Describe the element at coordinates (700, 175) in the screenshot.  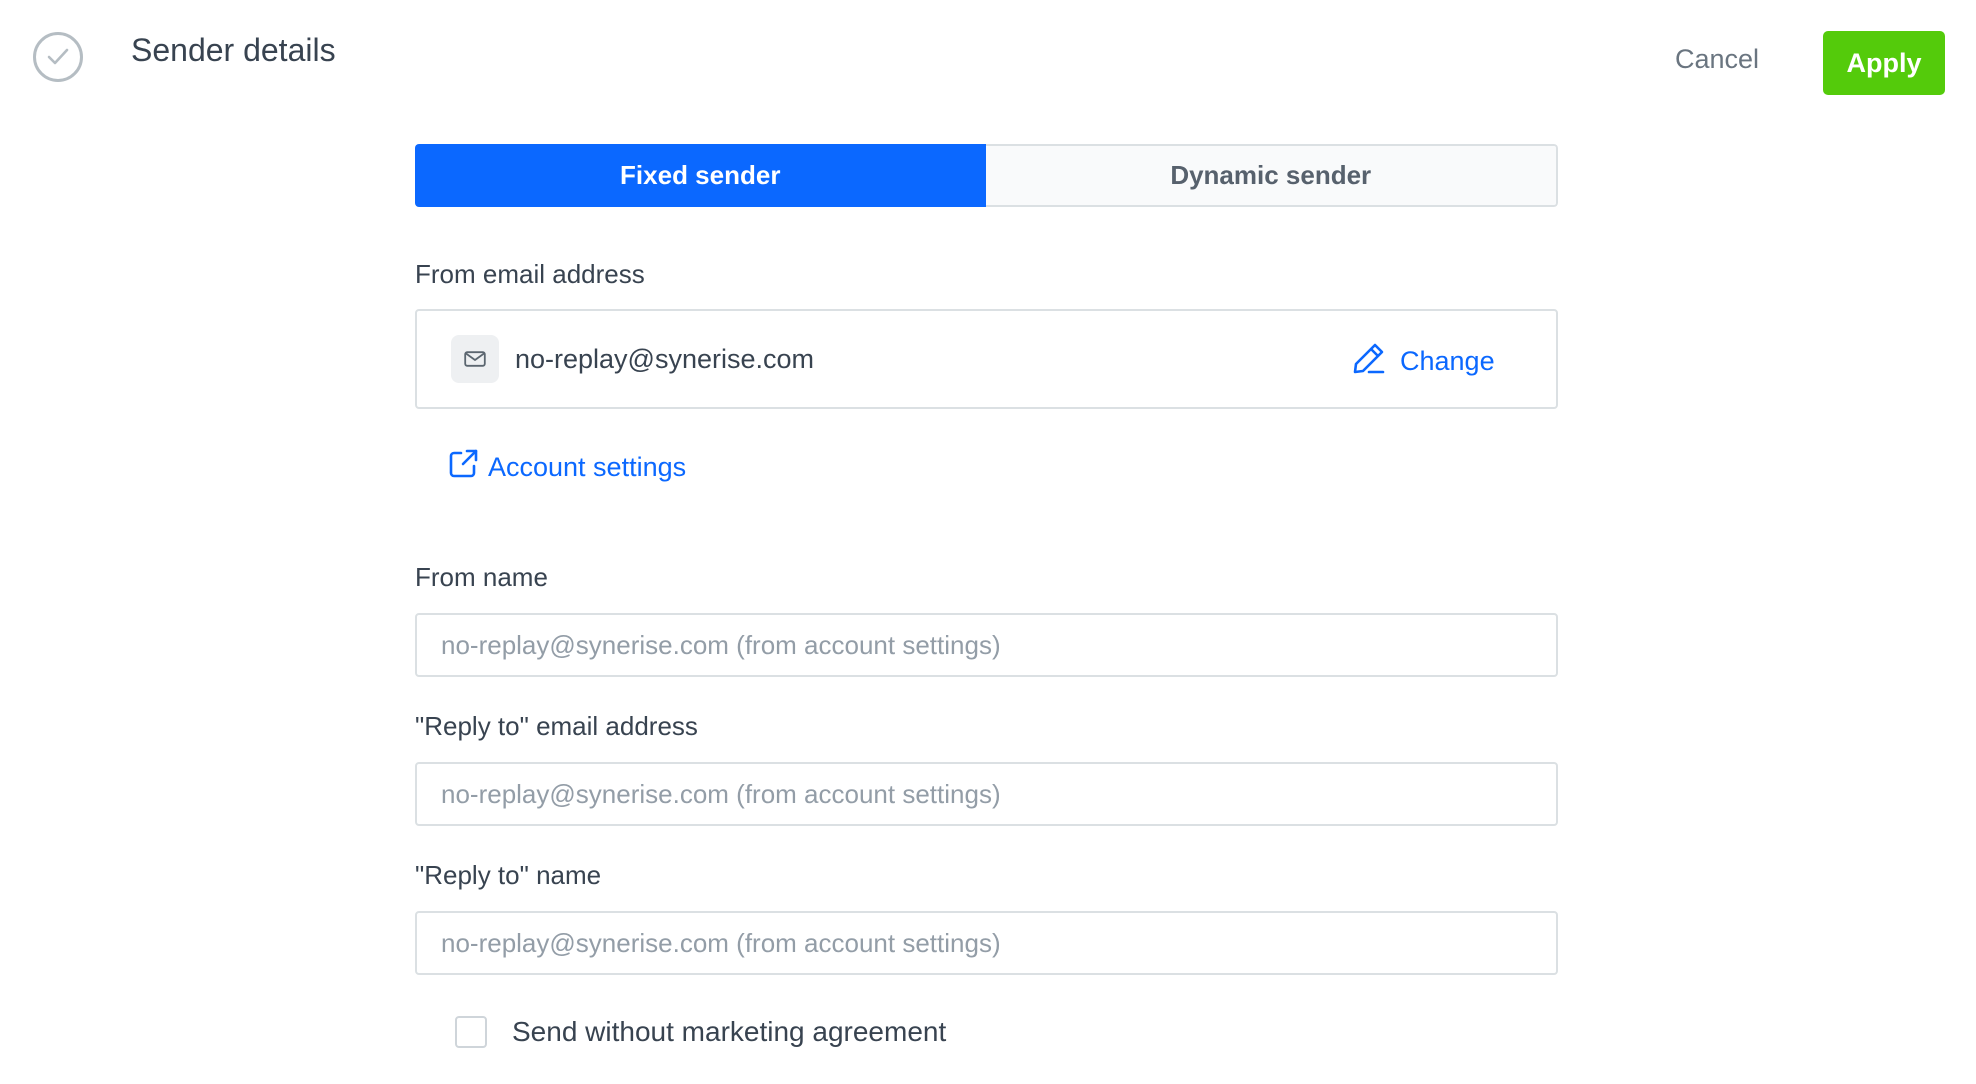
I see `tab-fixed-sender: Fixed sender` at that location.